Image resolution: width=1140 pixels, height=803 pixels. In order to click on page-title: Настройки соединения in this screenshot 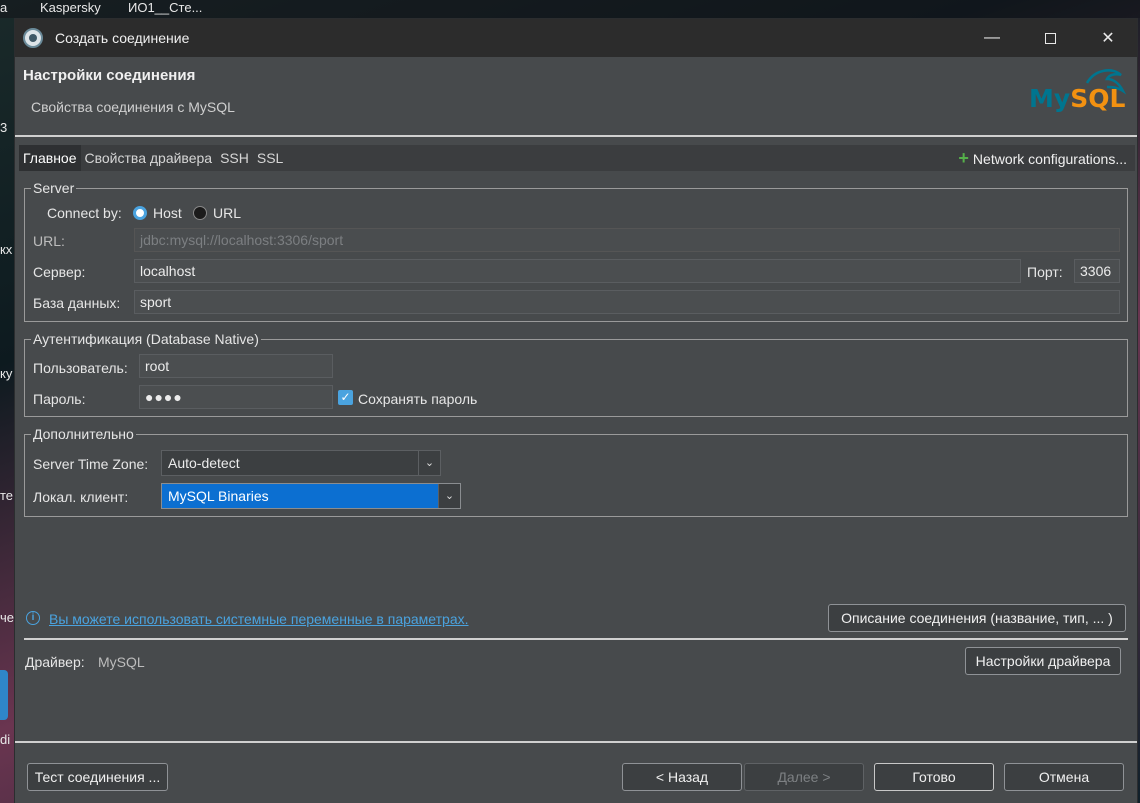, I will do `click(109, 75)`.